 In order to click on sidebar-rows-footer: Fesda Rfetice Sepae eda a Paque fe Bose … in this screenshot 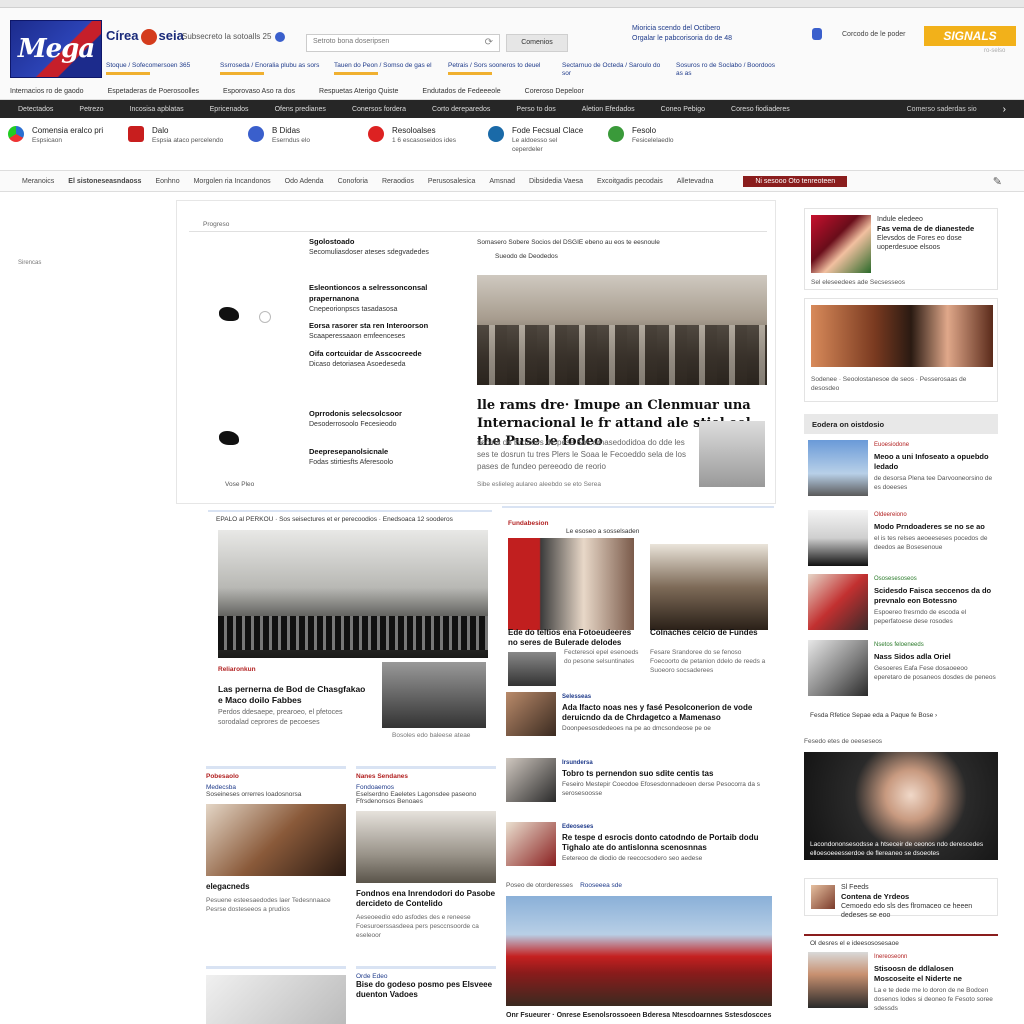, I will do `click(873, 715)`.